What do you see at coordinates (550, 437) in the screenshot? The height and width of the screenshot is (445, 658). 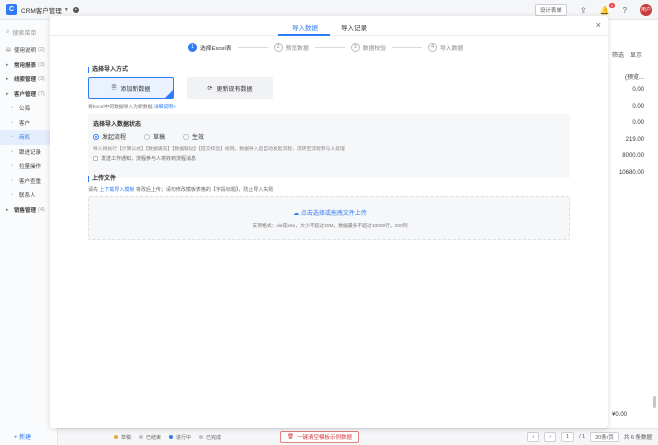 I see `next-page-button: ›` at bounding box center [550, 437].